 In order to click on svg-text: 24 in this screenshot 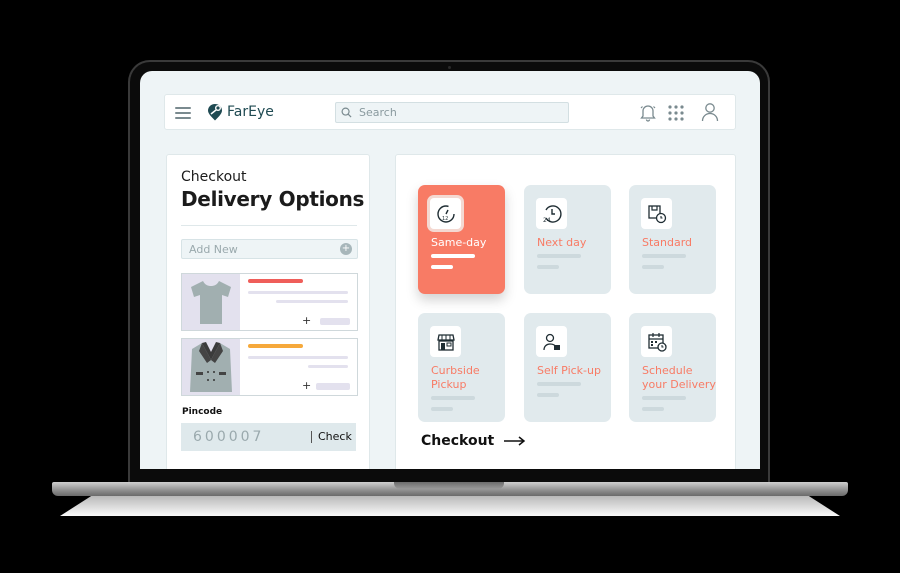, I will do `click(547, 220)`.